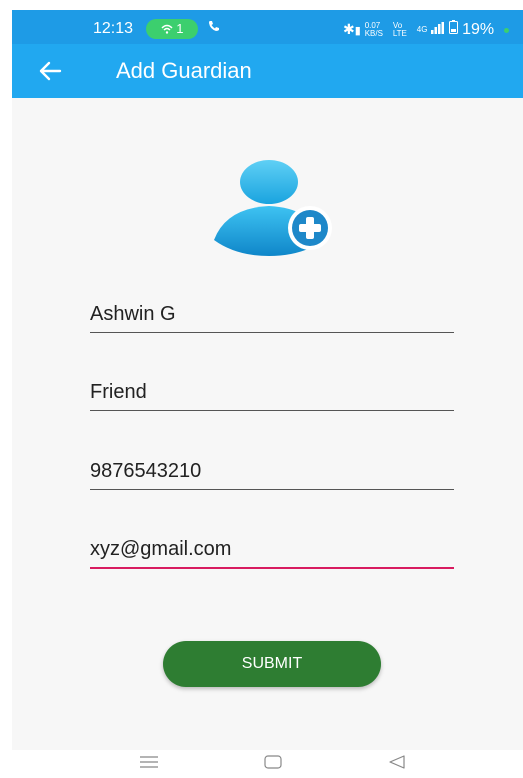 This screenshot has width=523, height=778. I want to click on arrow-left-icon, so click(50, 71).